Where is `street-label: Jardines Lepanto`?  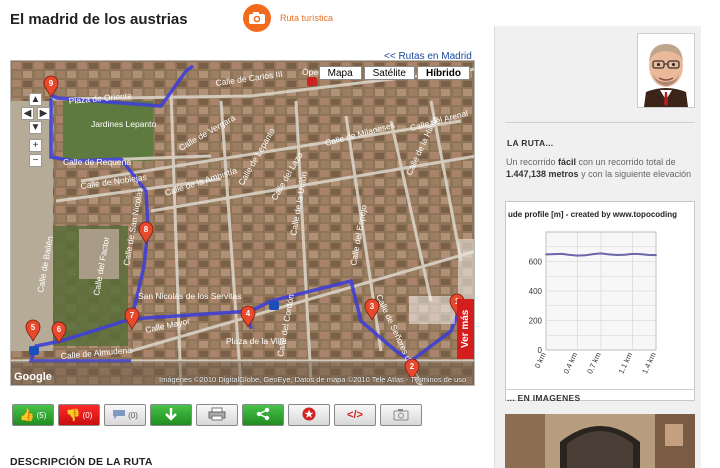 street-label: Jardines Lepanto is located at coordinates (123, 124).